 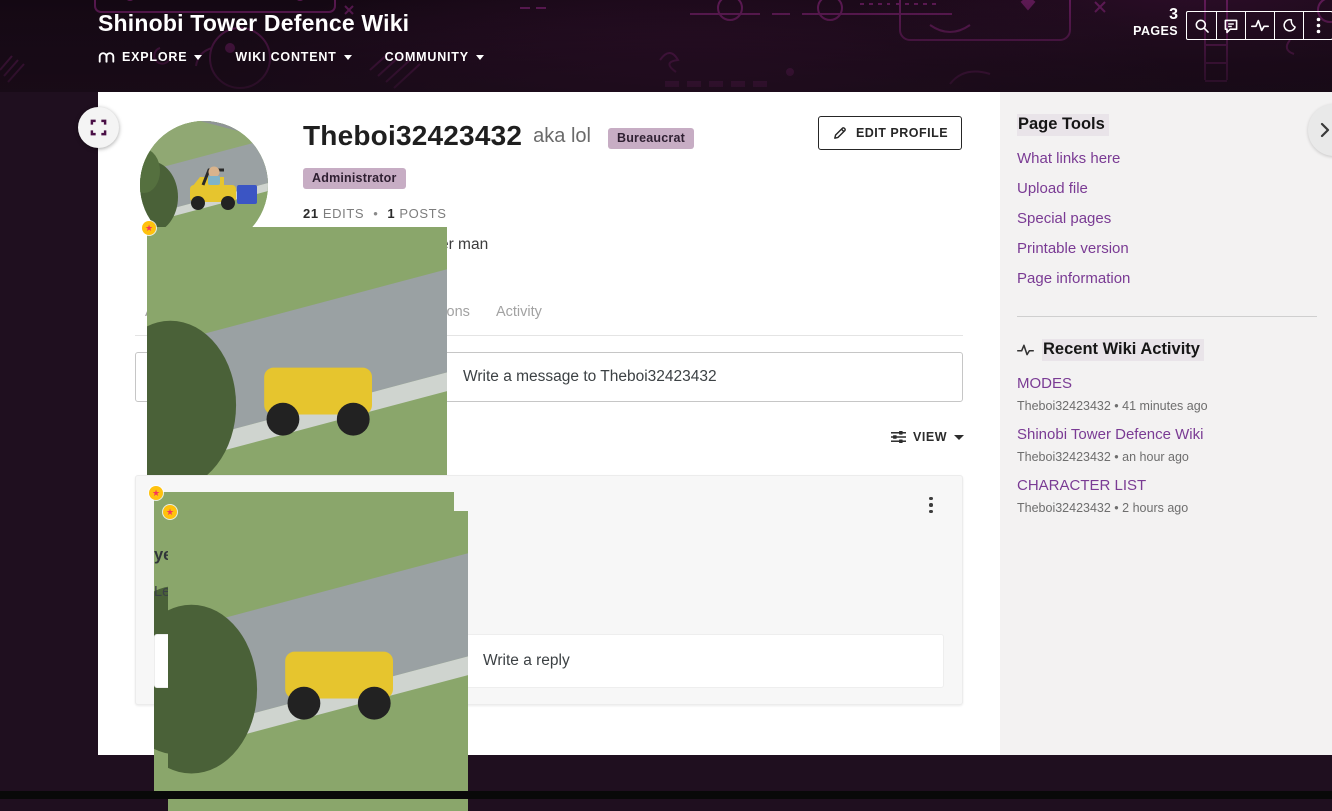 I want to click on recent-activity-title: Recent Wiki Activity, so click(x=1123, y=350).